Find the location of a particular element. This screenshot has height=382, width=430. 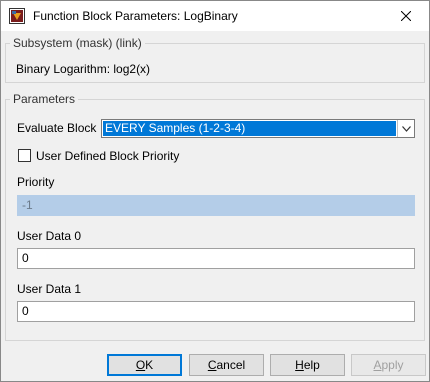

user-priority-checkbox is located at coordinates (24, 155).